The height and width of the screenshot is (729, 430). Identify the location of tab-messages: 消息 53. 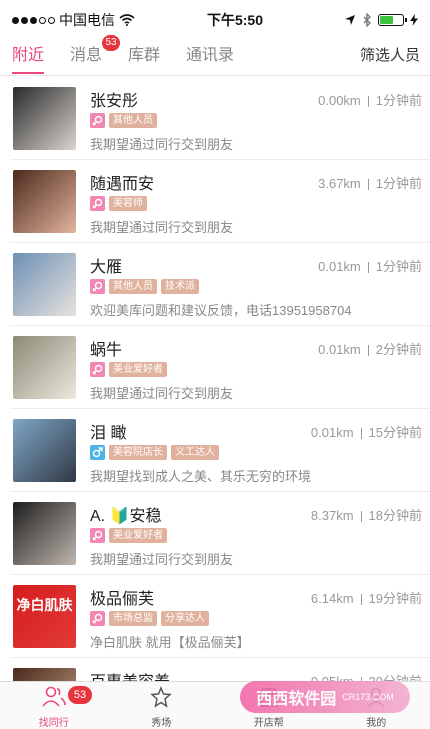
(95, 55).